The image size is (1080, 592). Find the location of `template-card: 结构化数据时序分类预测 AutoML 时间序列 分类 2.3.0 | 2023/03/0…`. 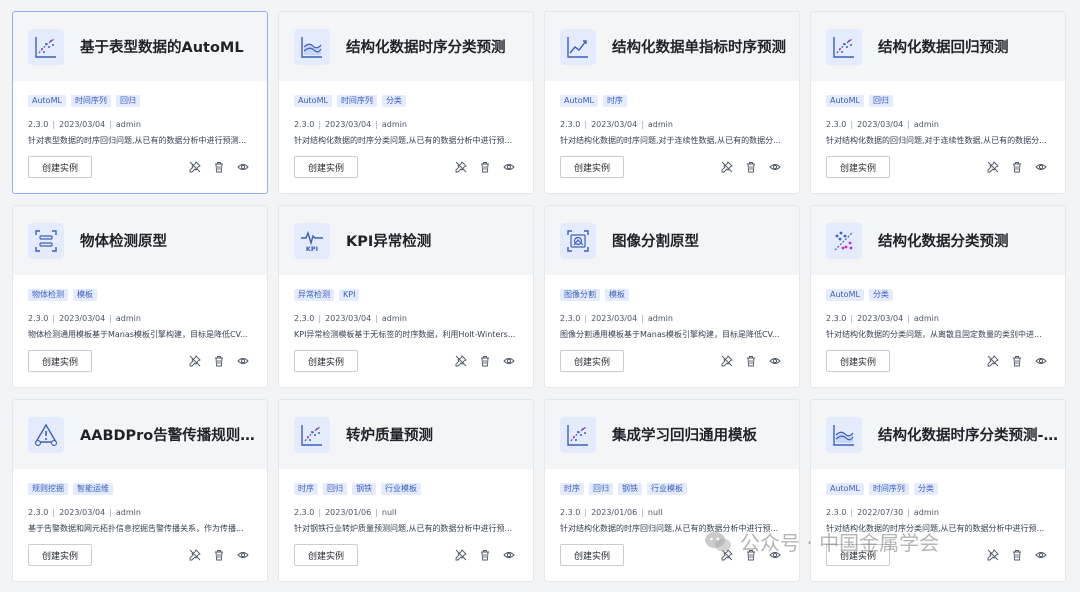

template-card: 结构化数据时序分类预测 AutoML 时间序列 分类 2.3.0 | 2023/03/0… is located at coordinates (406, 102).